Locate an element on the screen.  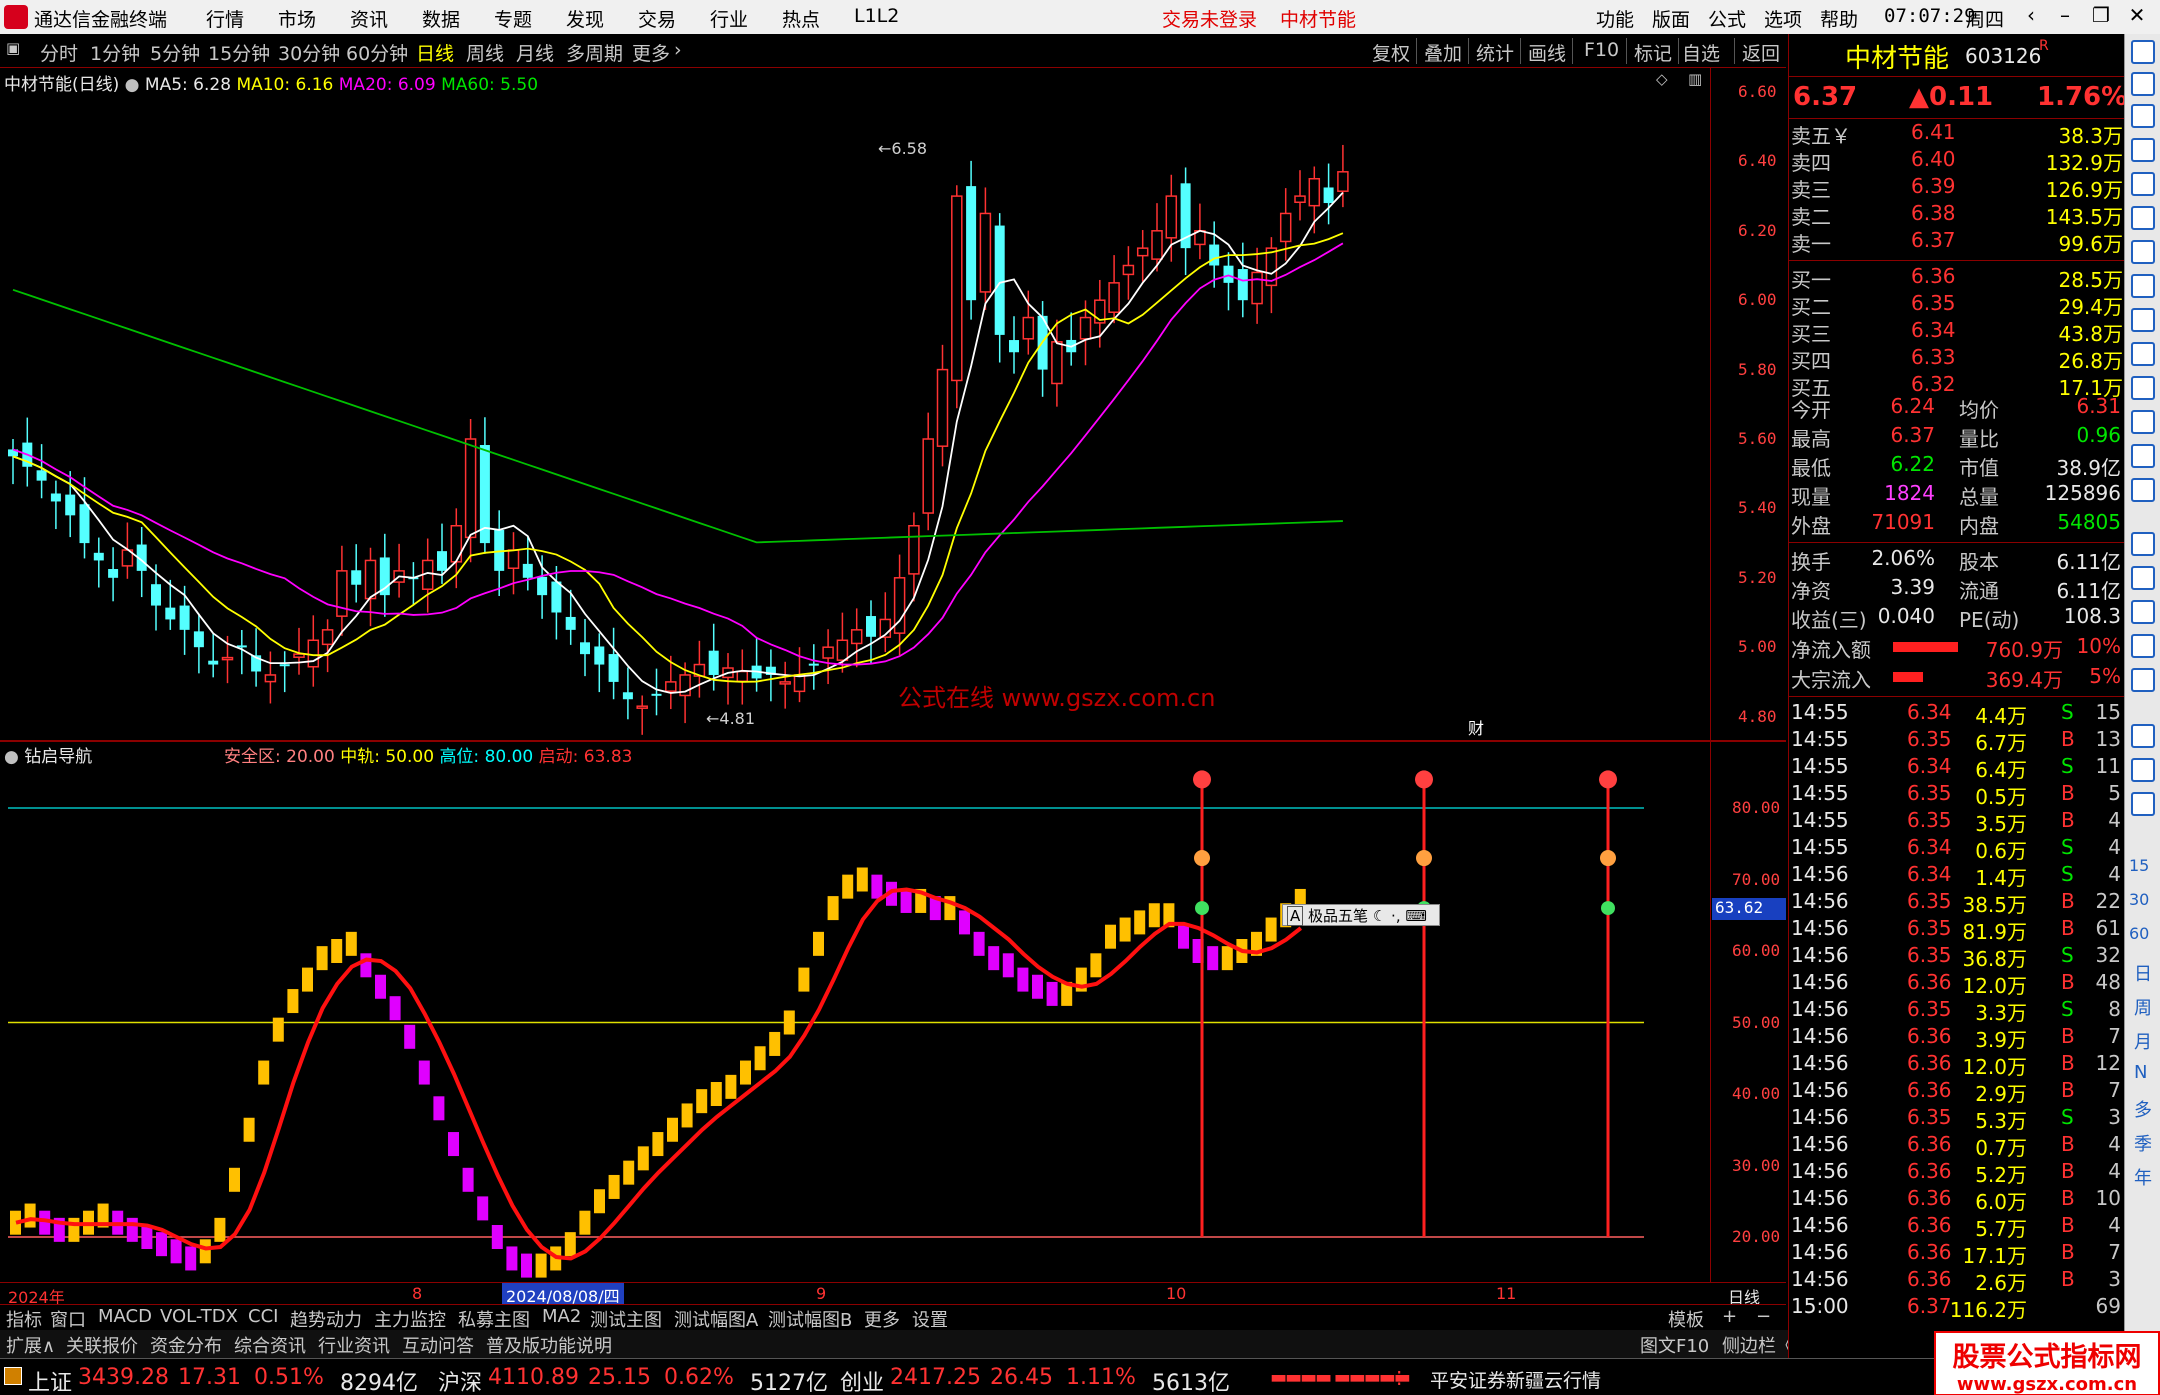
fin-icon is located at coordinates (2143, 320).